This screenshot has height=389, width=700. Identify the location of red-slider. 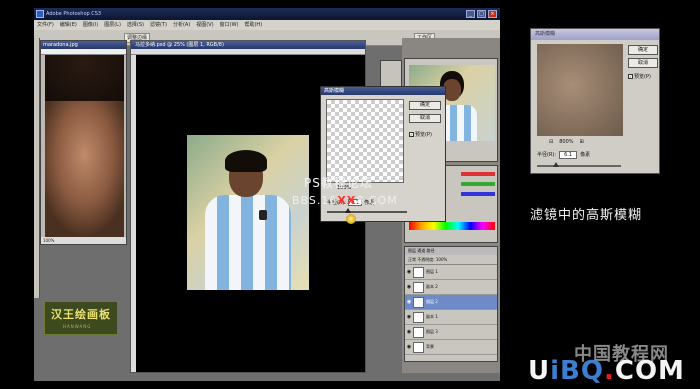
(478, 174).